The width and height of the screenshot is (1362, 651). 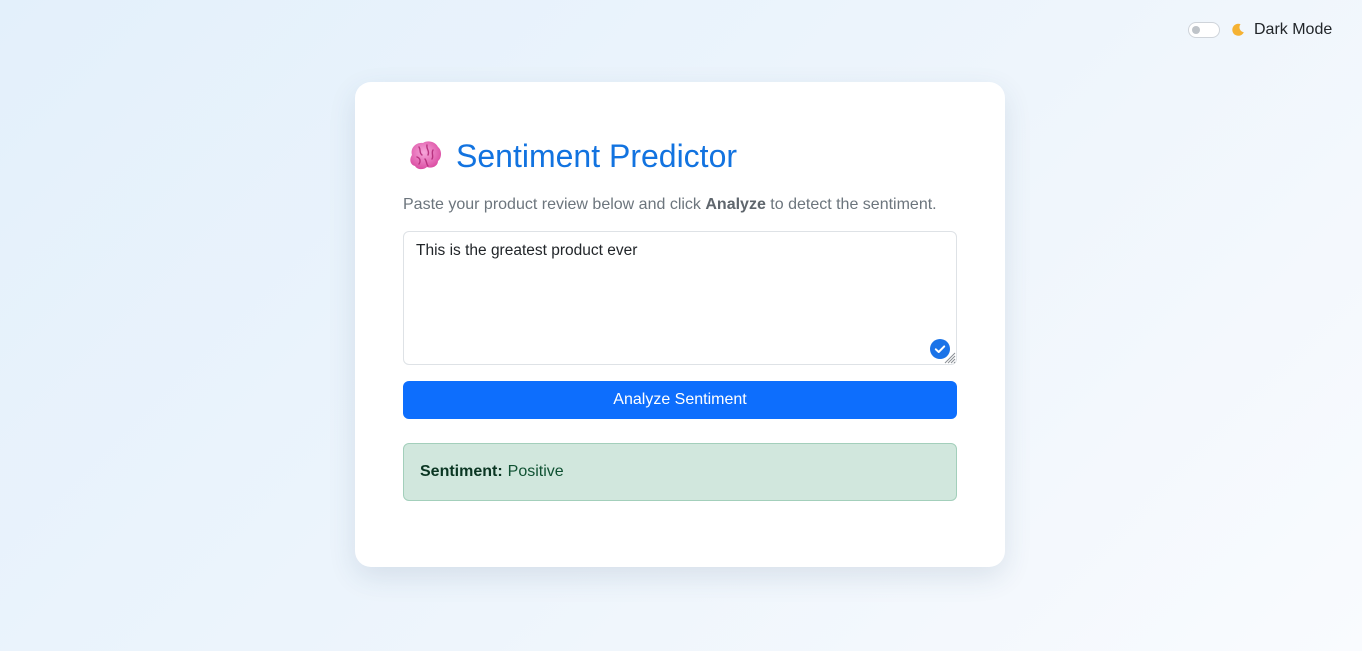 What do you see at coordinates (1204, 30) in the screenshot?
I see `dark-mode-switch` at bounding box center [1204, 30].